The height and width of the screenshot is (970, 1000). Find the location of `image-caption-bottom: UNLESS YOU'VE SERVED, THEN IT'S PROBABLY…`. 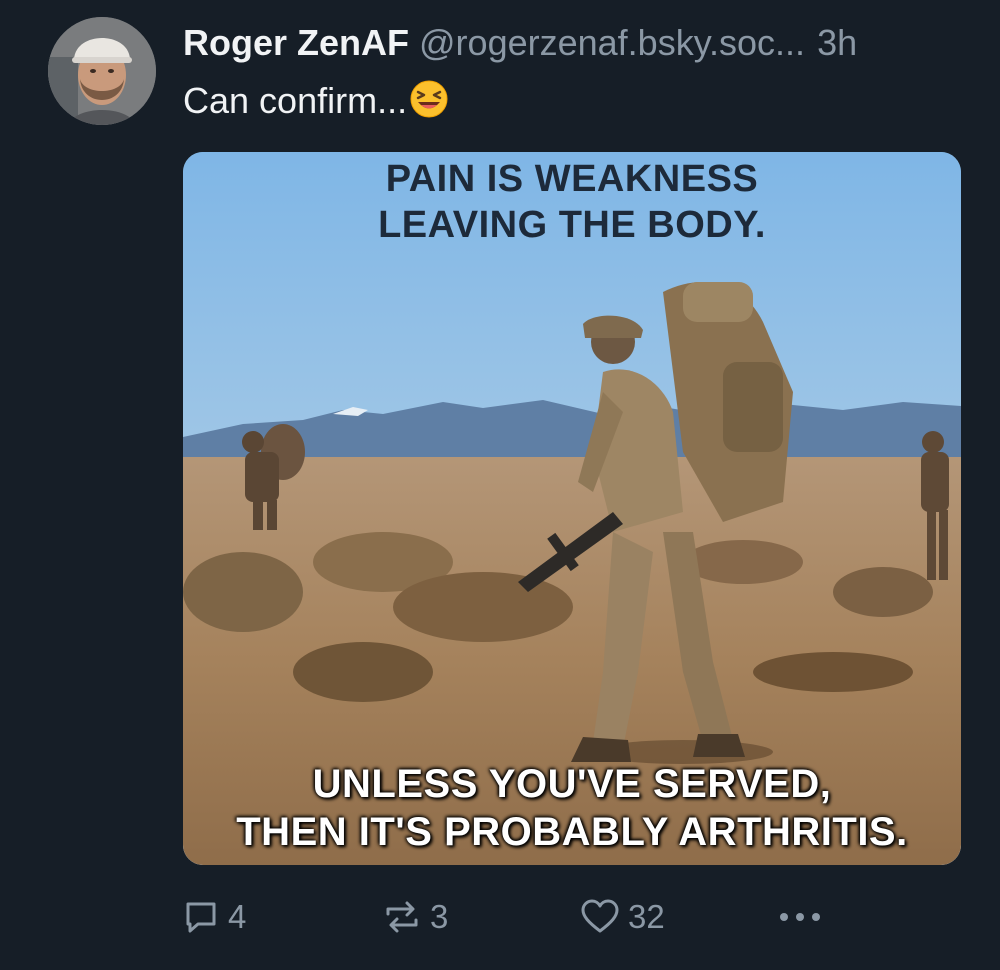

image-caption-bottom: UNLESS YOU'VE SERVED, THEN IT'S PROBABLY… is located at coordinates (572, 808).